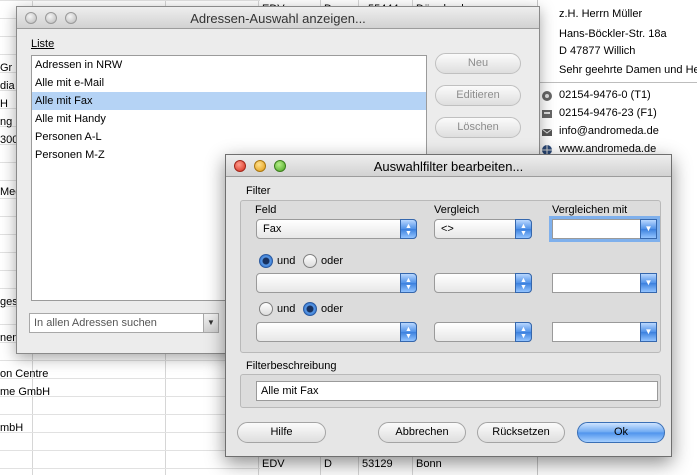 Image resolution: width=697 pixels, height=475 pixels. Describe the element at coordinates (328, 464) in the screenshot. I see `spreadsheet-cell: D` at that location.